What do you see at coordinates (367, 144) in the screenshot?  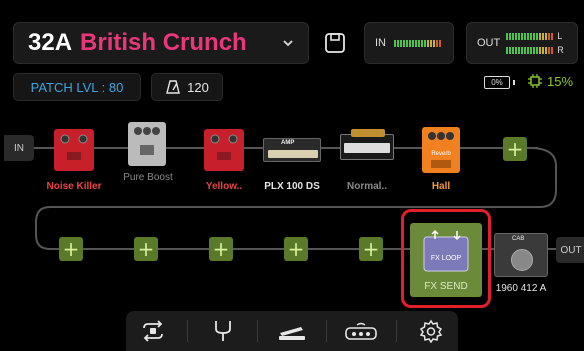 I see `amp-normal` at bounding box center [367, 144].